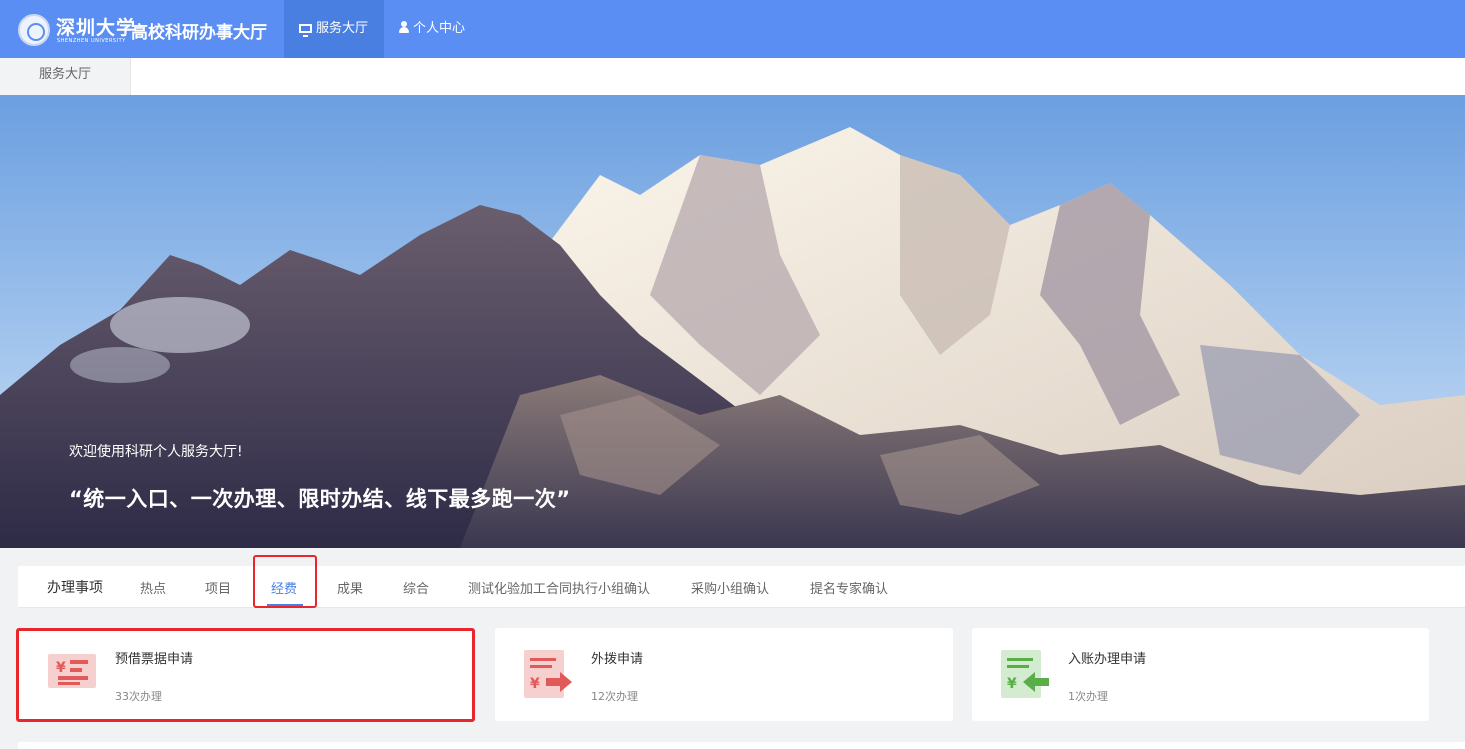  Describe the element at coordinates (245, 675) in the screenshot. I see `highlight-box-receipt-card` at that location.